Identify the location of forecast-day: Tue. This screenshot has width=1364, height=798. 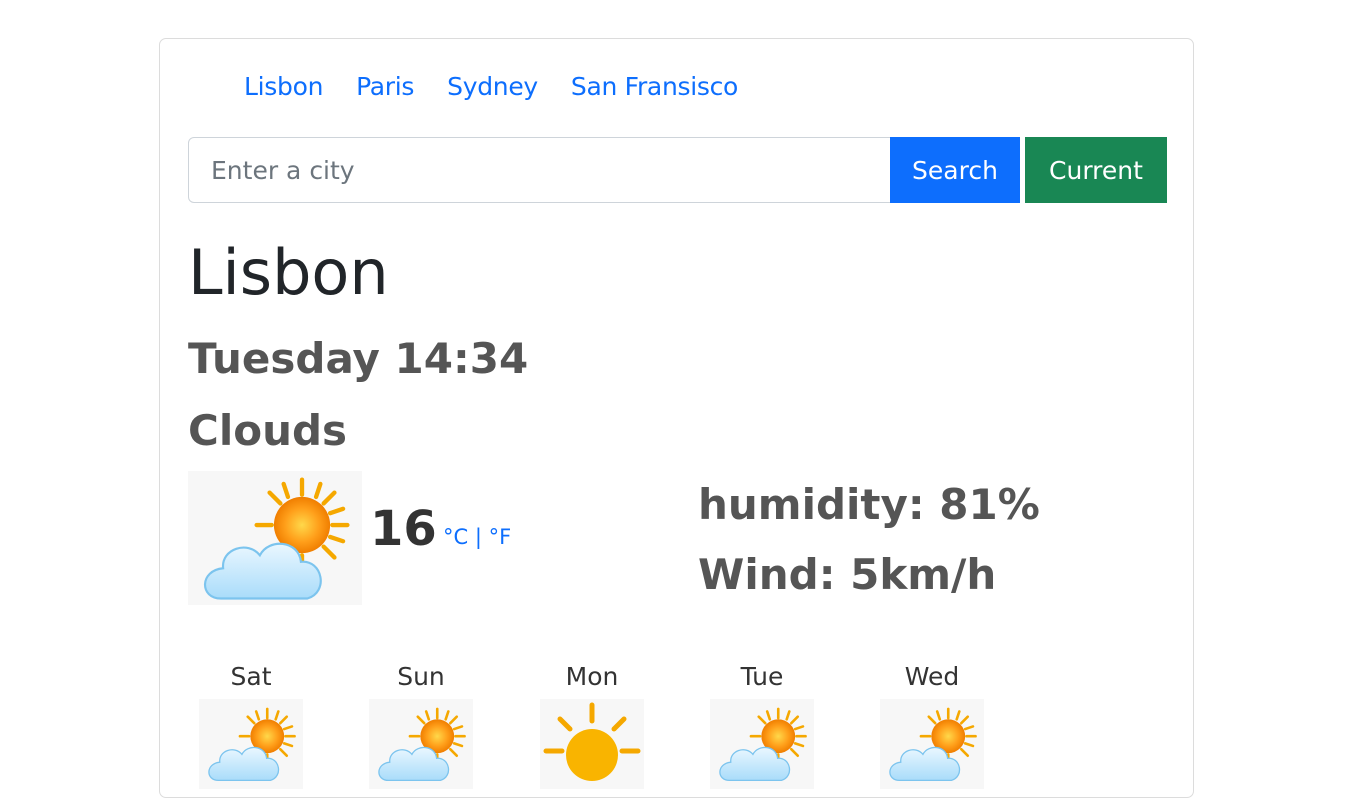
(762, 725).